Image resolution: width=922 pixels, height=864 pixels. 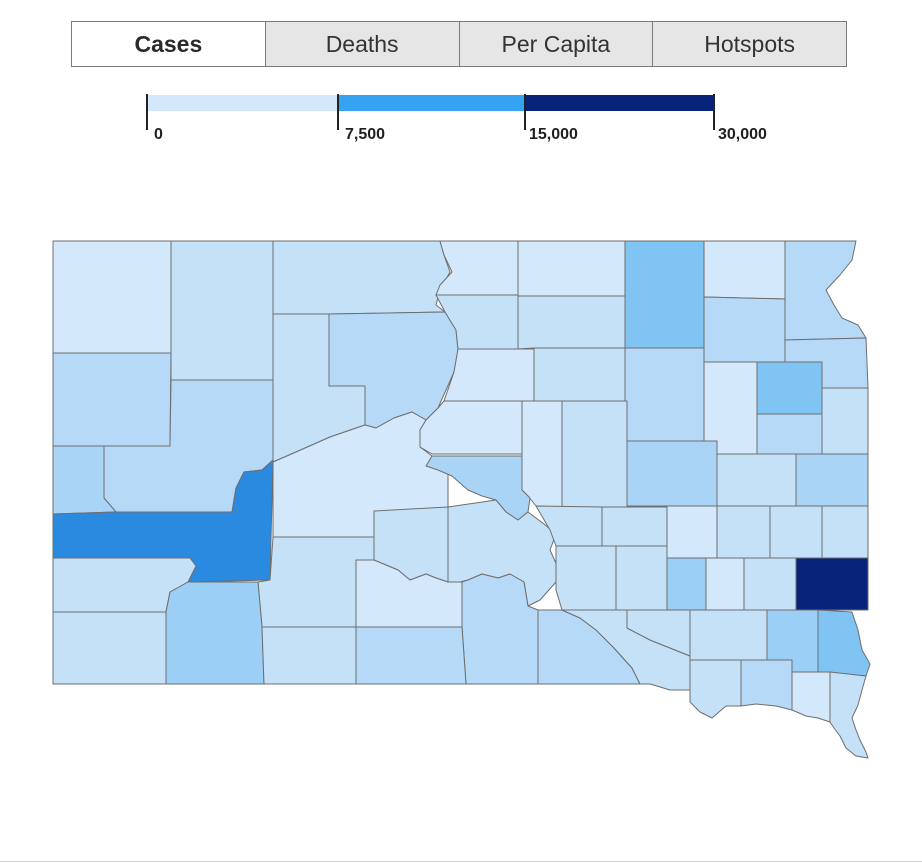 I want to click on bottom-divider, so click(x=461, y=861).